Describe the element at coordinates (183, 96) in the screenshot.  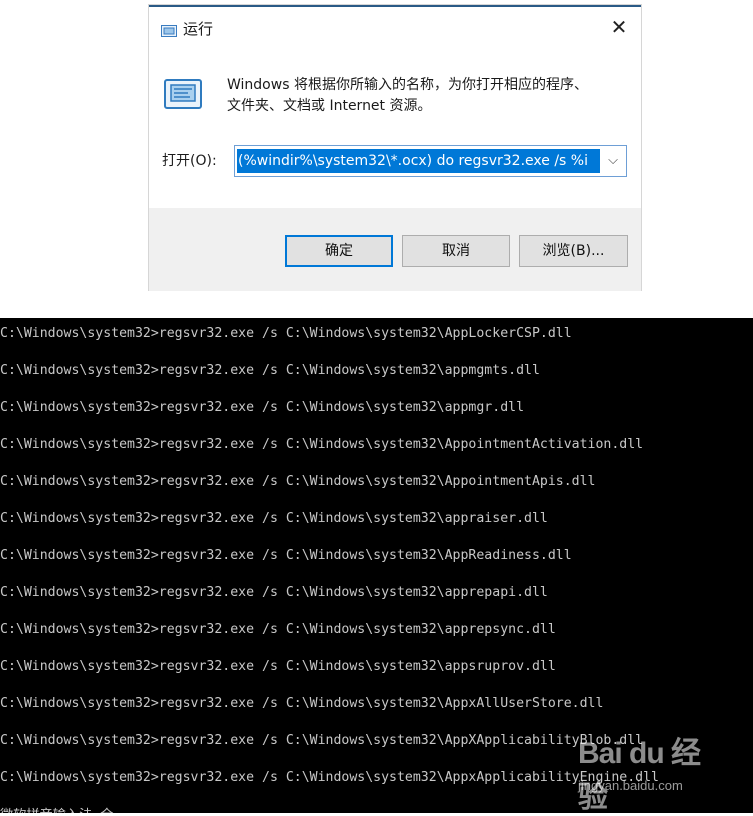
I see `run-large-icon` at that location.